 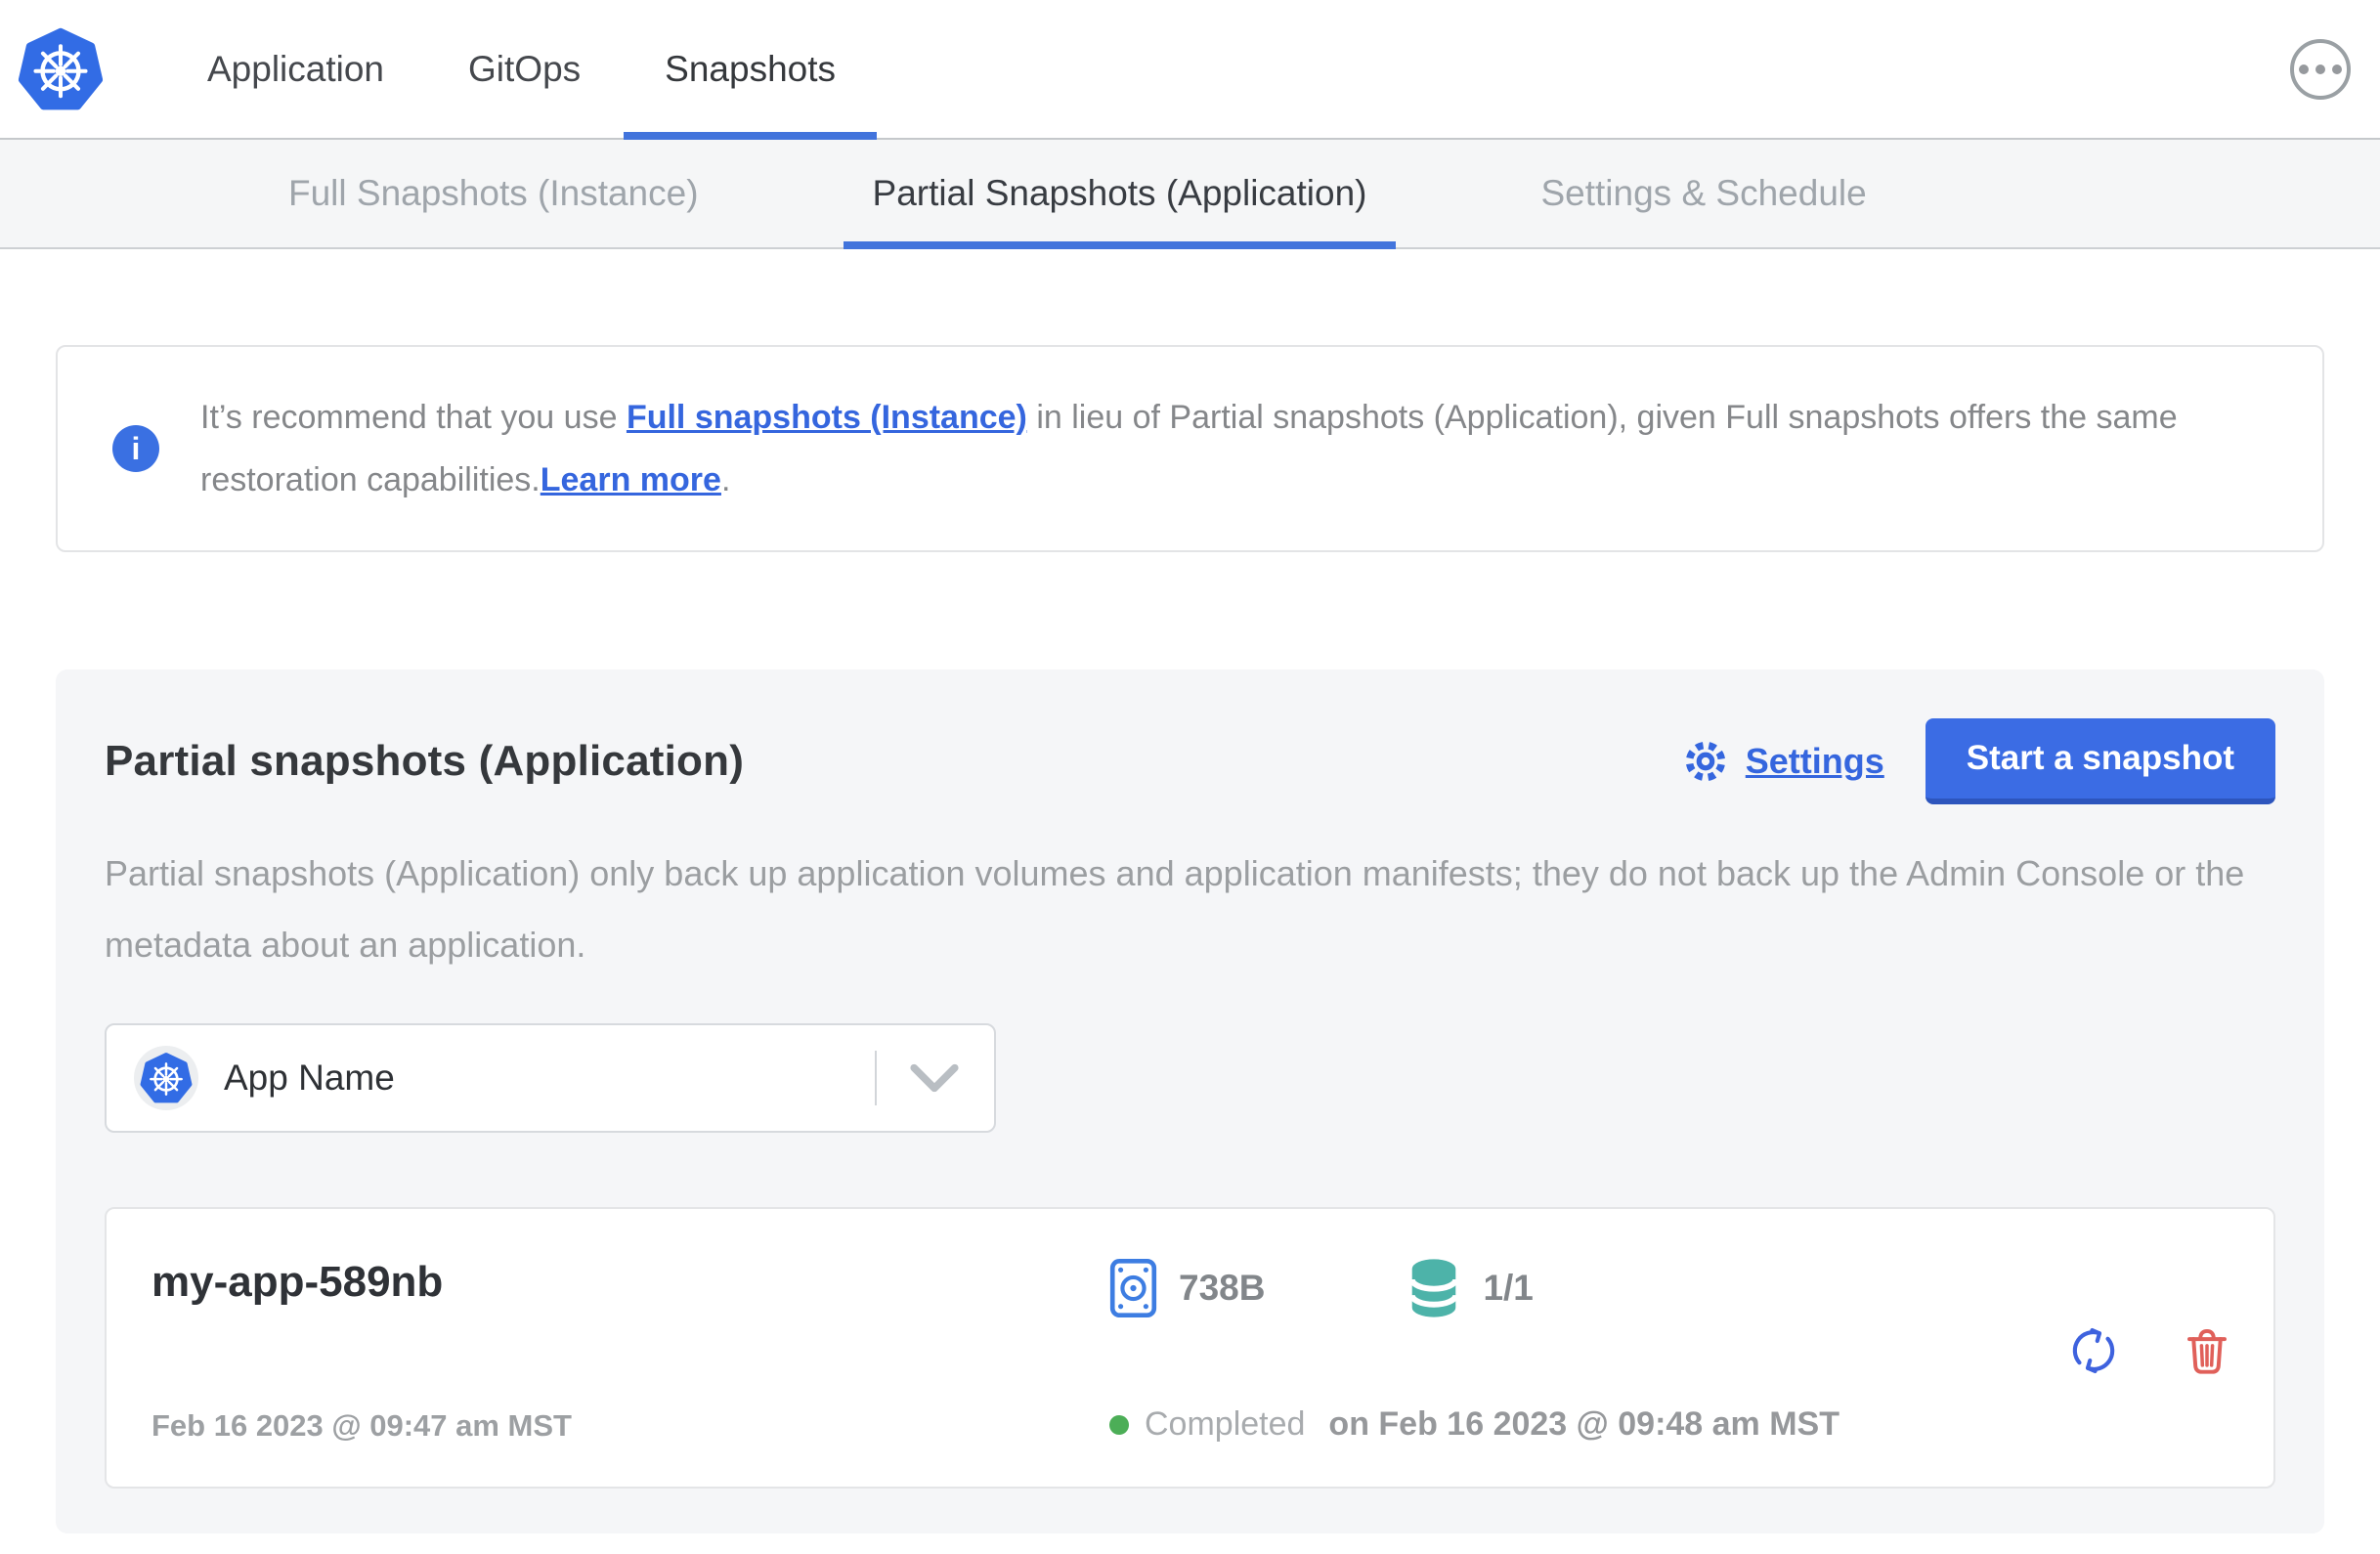 I want to click on snapshot-identity: my-app-589nb Feb 16 2023 @ 09:47 am MST, so click(x=630, y=1351).